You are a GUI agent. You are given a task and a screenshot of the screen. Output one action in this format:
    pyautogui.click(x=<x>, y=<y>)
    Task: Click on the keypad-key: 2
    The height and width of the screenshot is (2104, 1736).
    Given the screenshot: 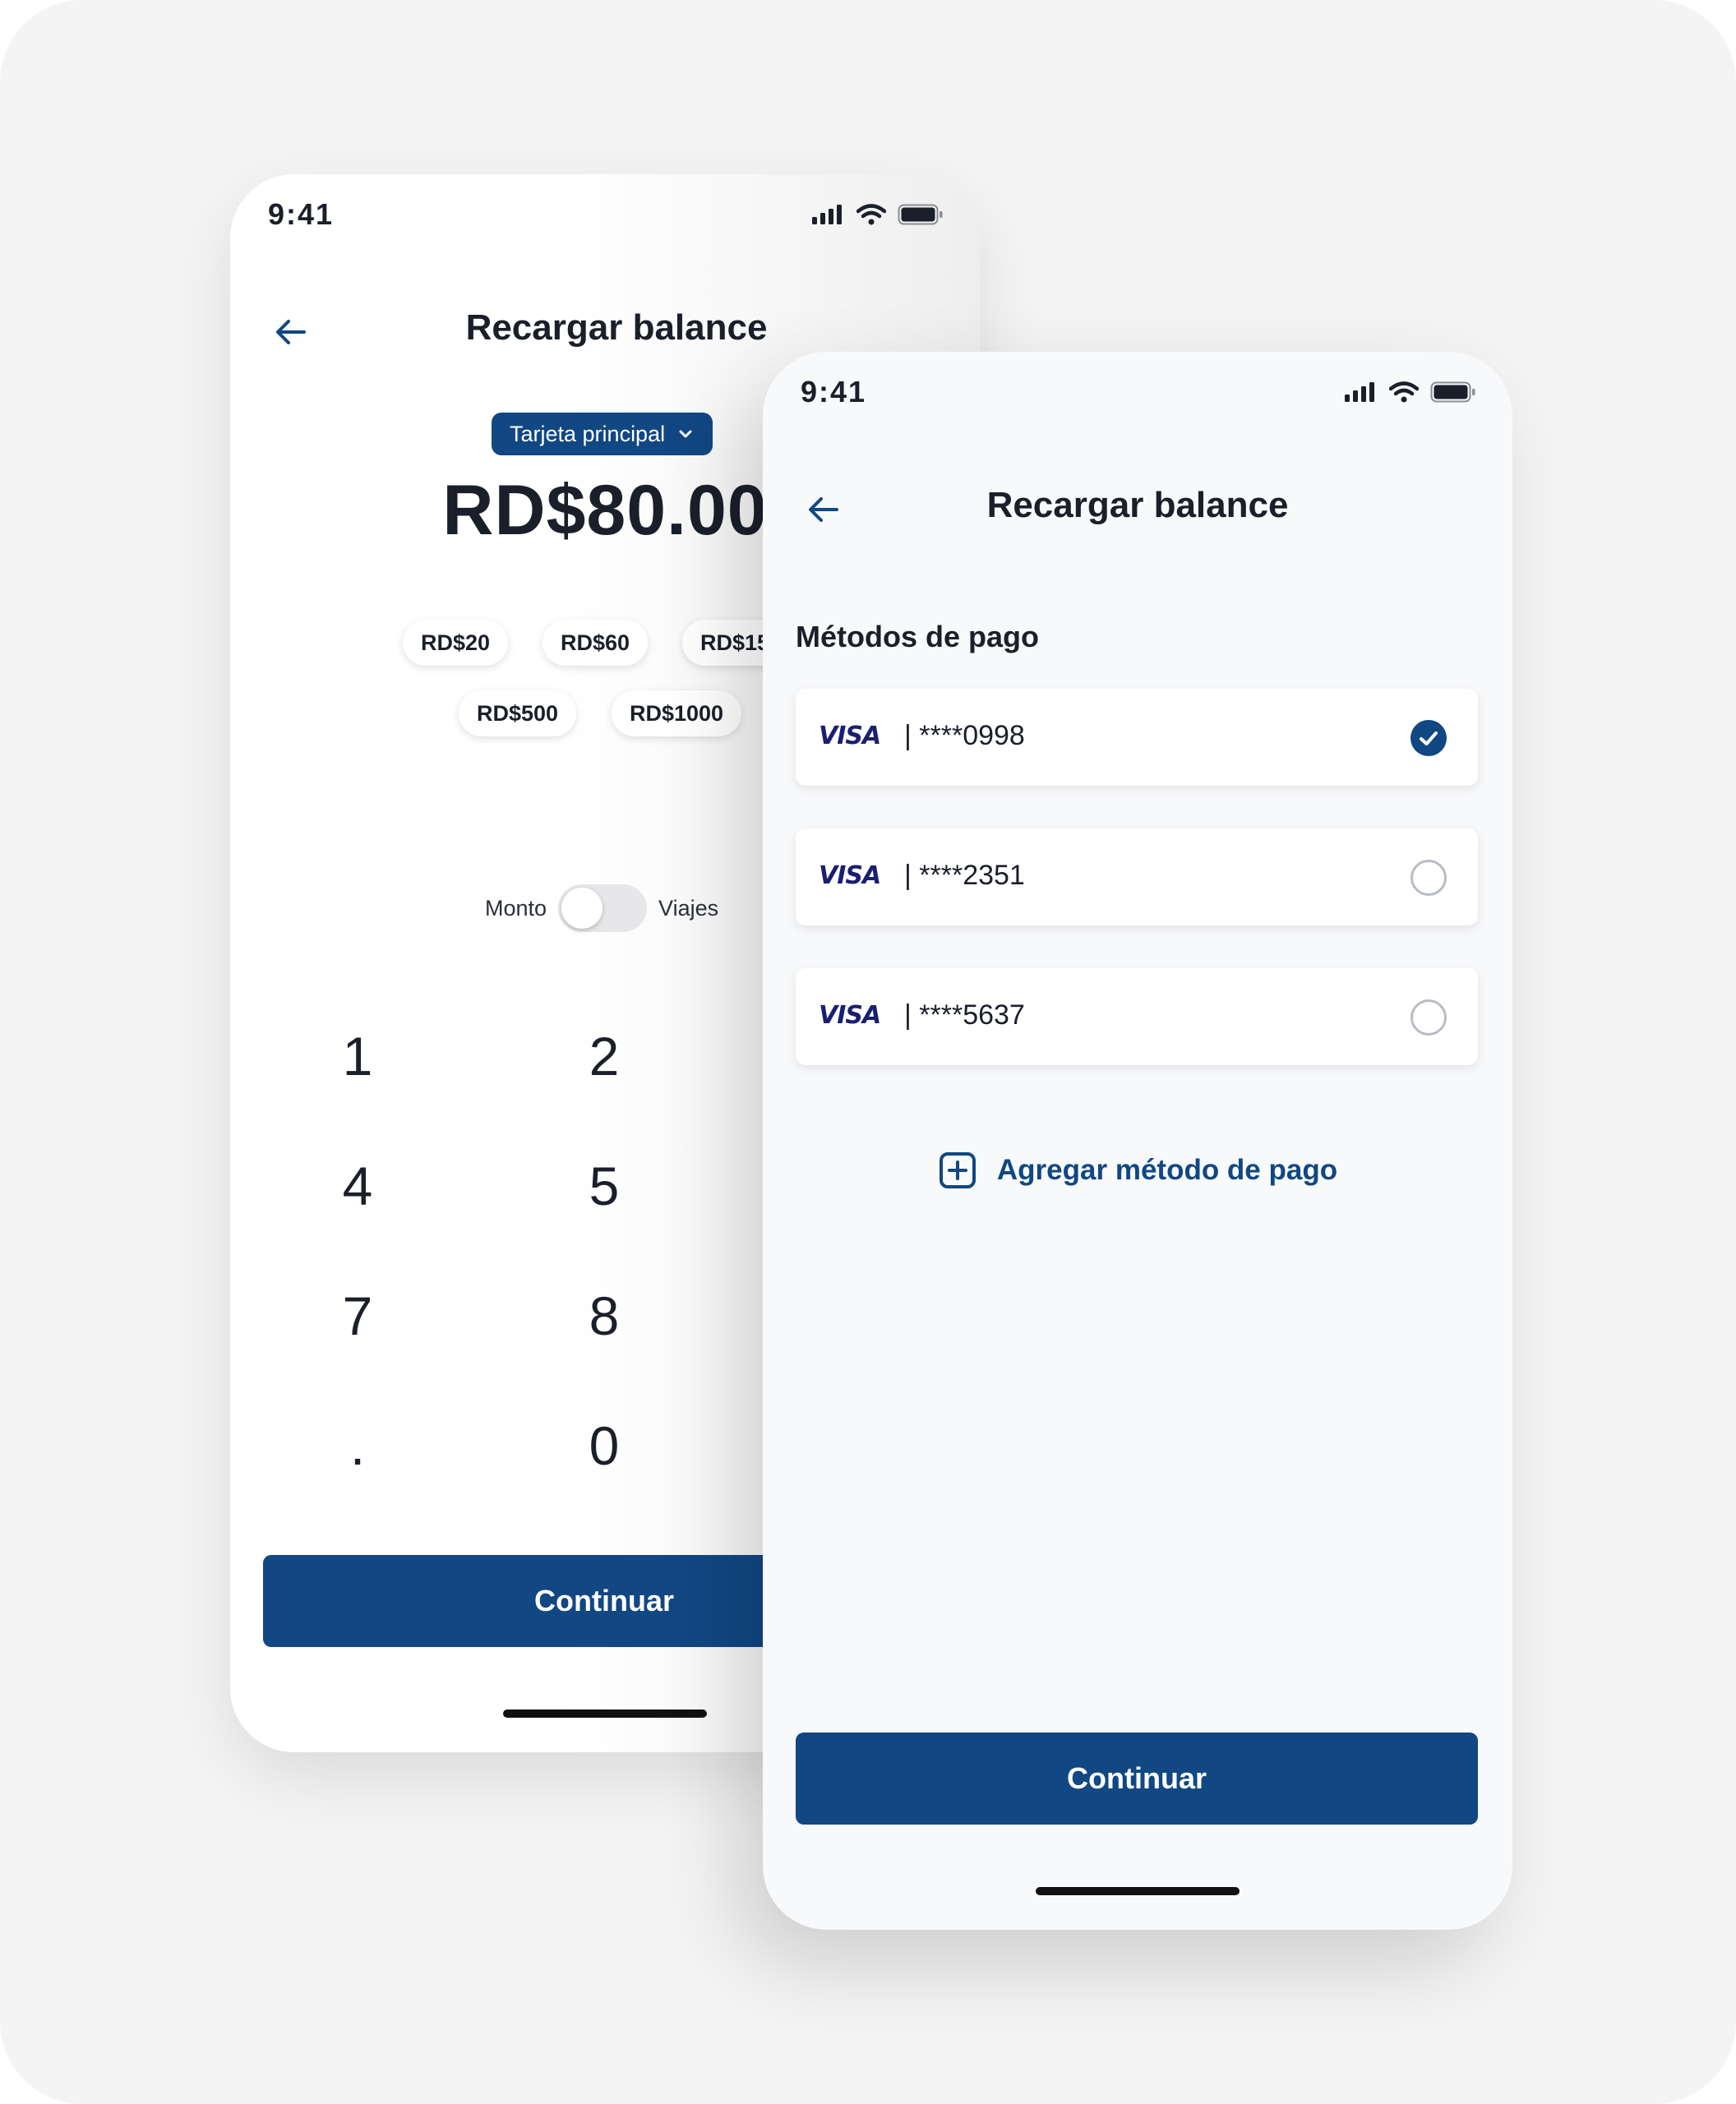 What is the action you would take?
    pyautogui.click(x=604, y=1056)
    